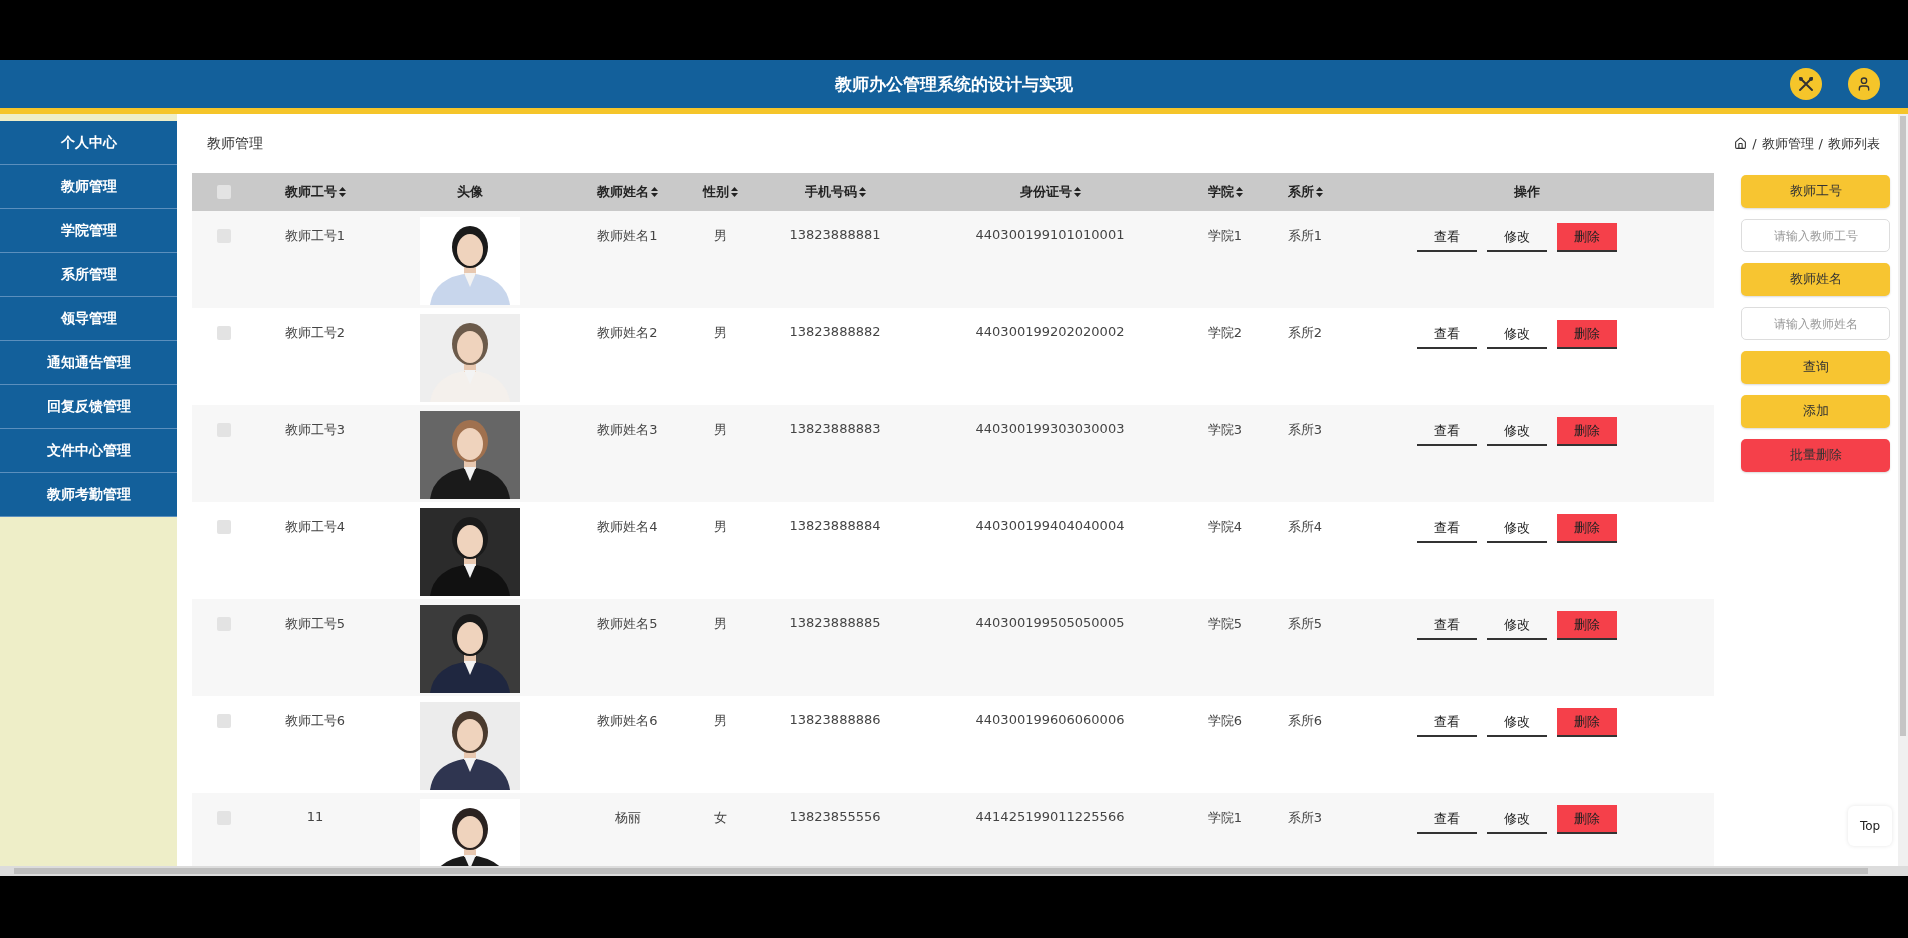  I want to click on breadcrumb-item: 教师列表, so click(1854, 143).